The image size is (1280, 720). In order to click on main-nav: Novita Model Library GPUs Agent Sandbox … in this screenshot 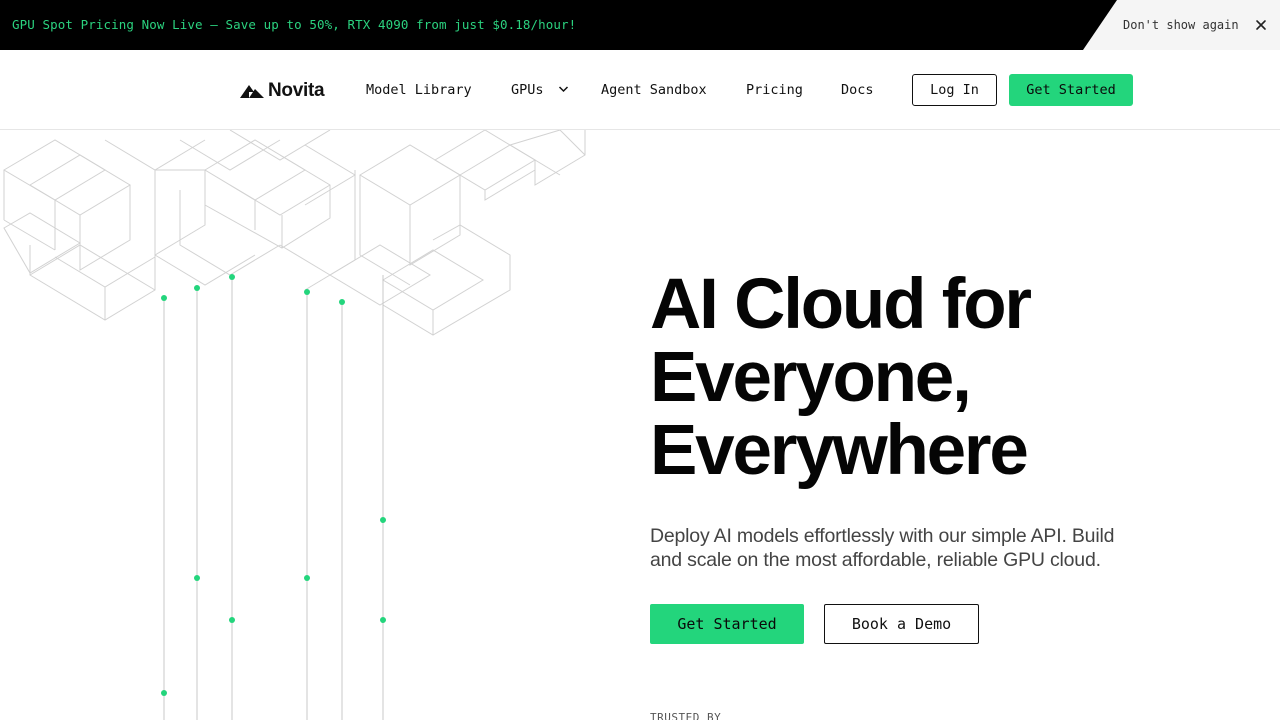, I will do `click(640, 90)`.